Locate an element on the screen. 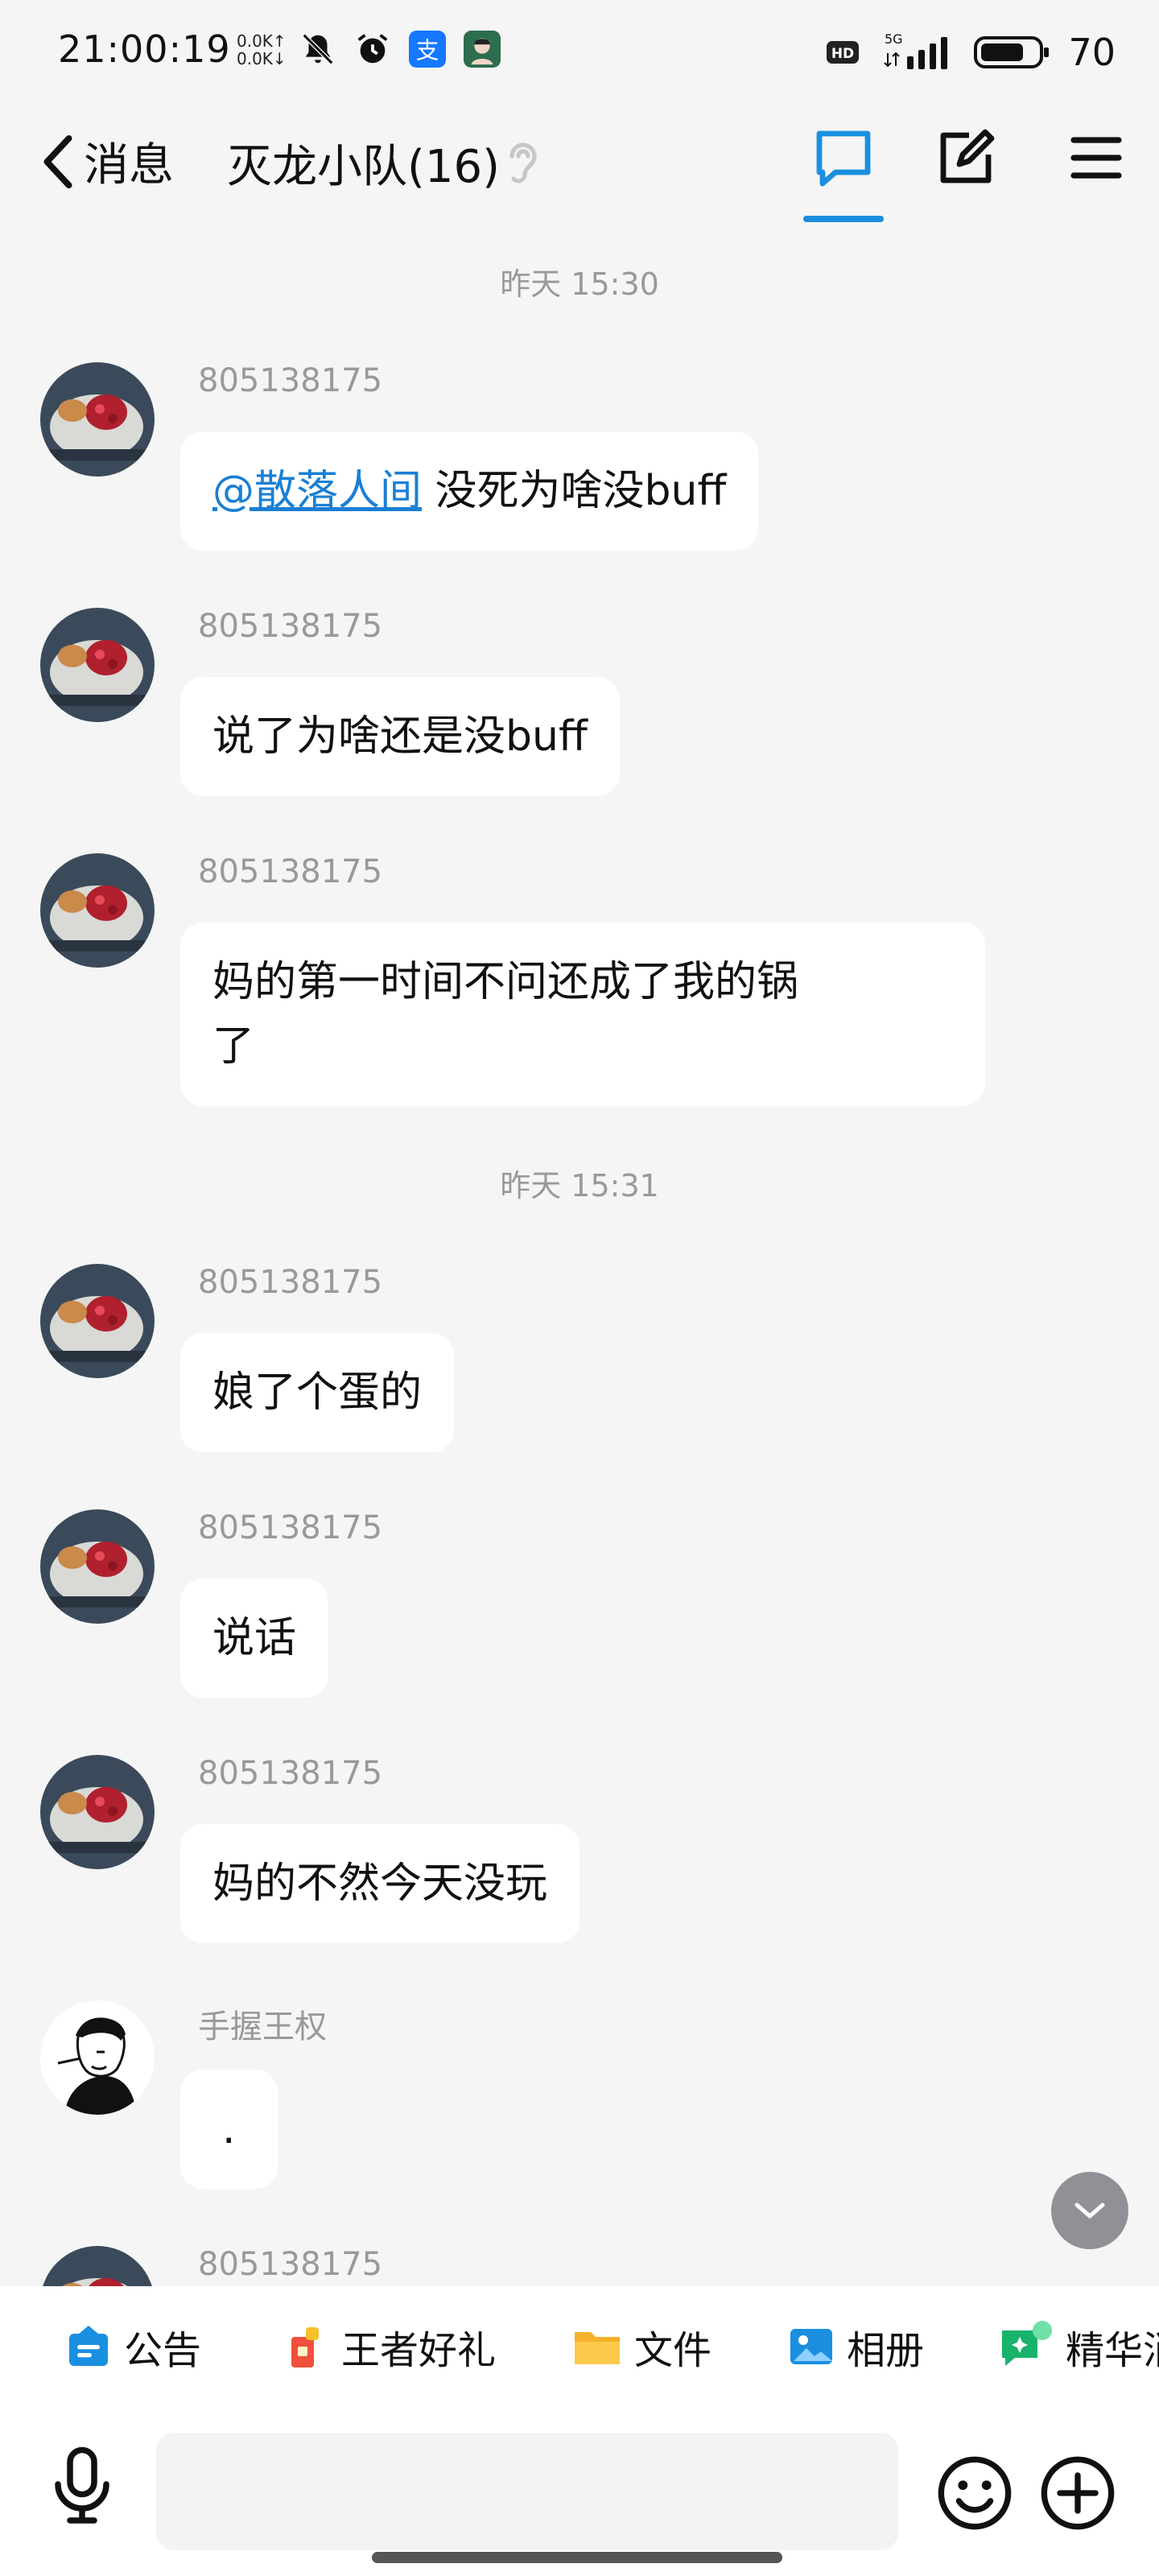 This screenshot has height=2576, width=1159. back-label: 消息 is located at coordinates (129, 165).